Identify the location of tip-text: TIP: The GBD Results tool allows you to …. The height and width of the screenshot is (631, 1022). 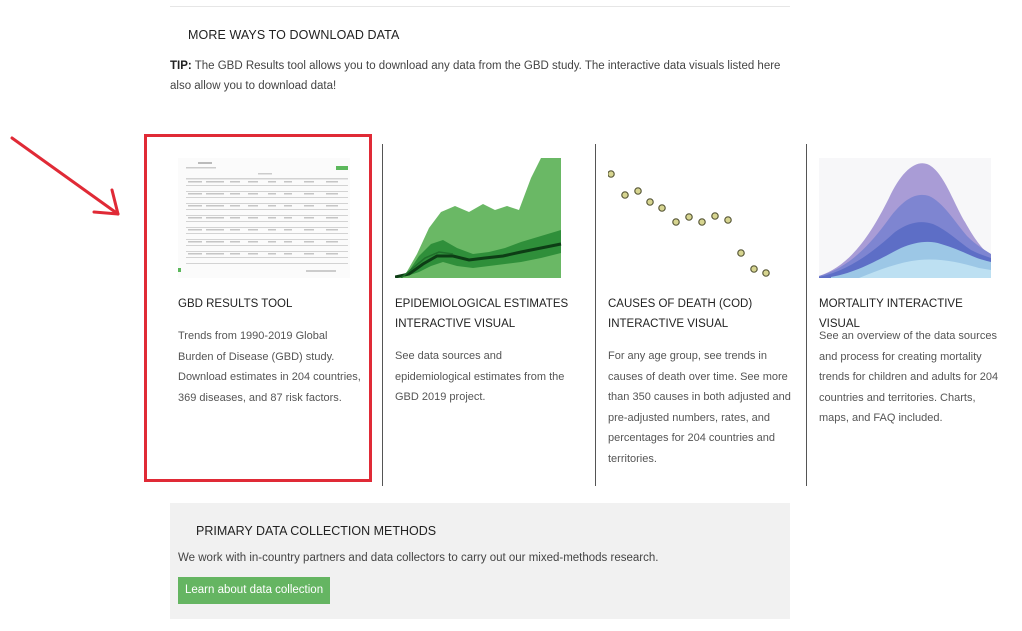
(480, 76).